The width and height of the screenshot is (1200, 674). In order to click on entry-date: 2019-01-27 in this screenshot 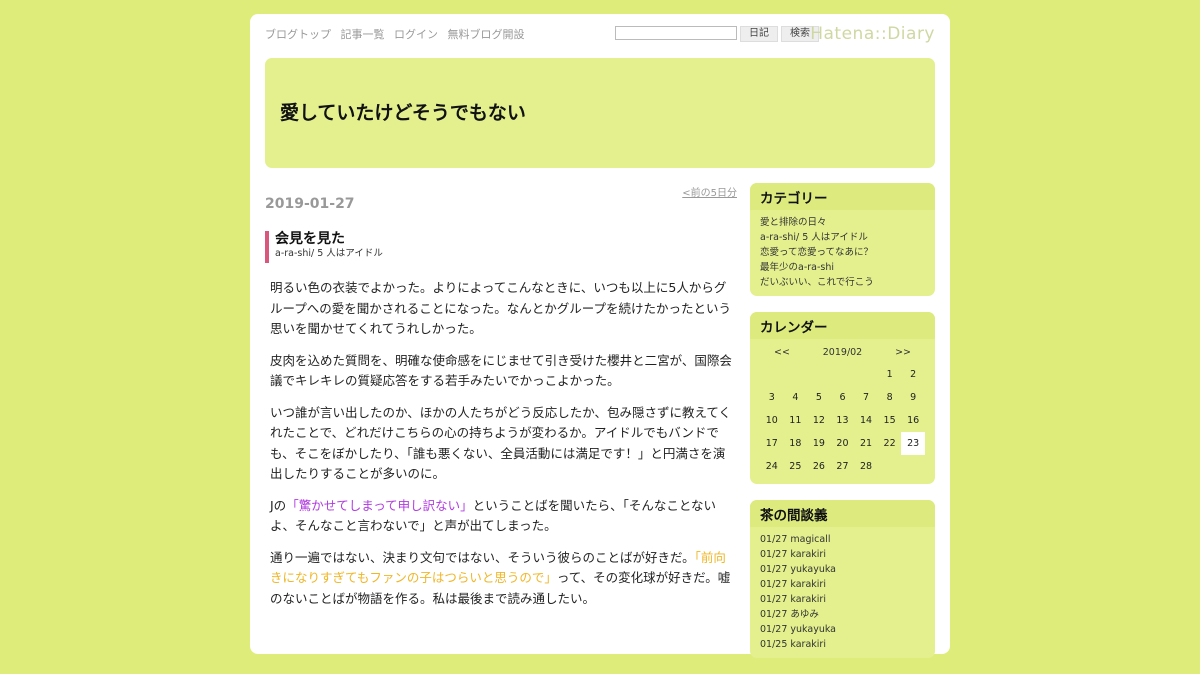, I will do `click(310, 204)`.